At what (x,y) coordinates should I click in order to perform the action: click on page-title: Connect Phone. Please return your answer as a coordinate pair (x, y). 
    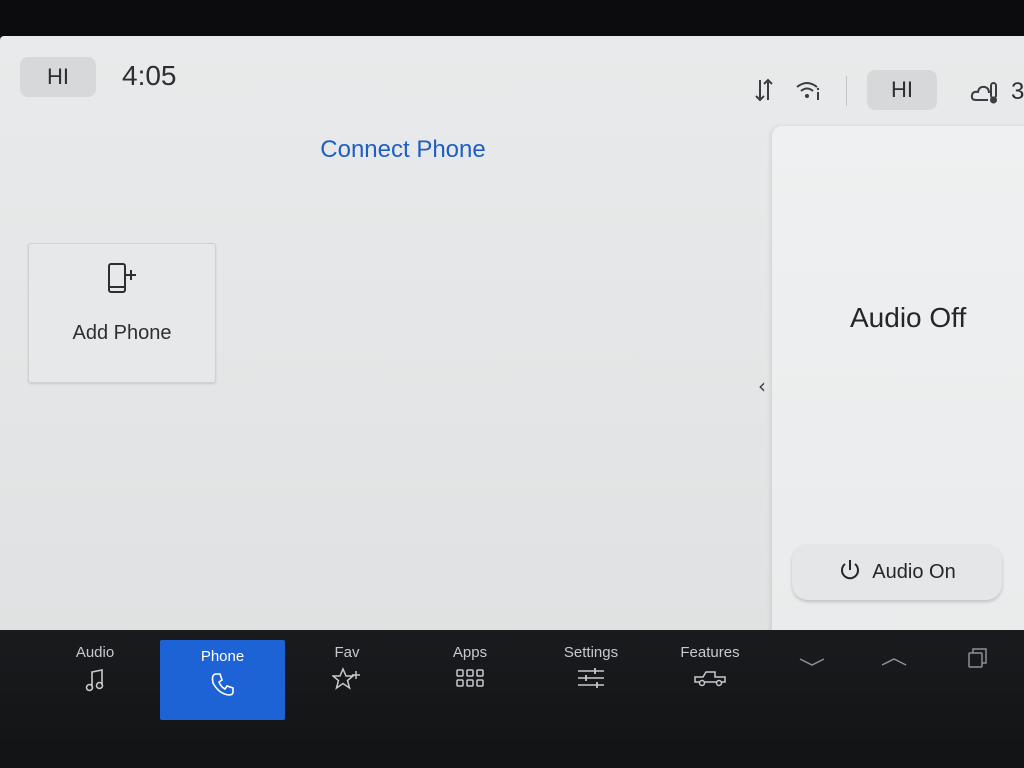
    Looking at the image, I should click on (403, 149).